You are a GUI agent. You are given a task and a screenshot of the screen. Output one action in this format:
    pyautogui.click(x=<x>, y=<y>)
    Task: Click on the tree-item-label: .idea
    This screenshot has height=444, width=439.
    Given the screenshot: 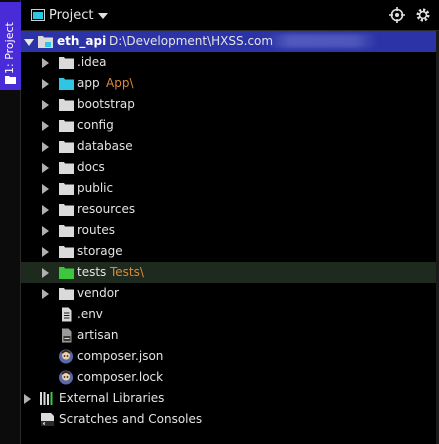 What is the action you would take?
    pyautogui.click(x=92, y=62)
    